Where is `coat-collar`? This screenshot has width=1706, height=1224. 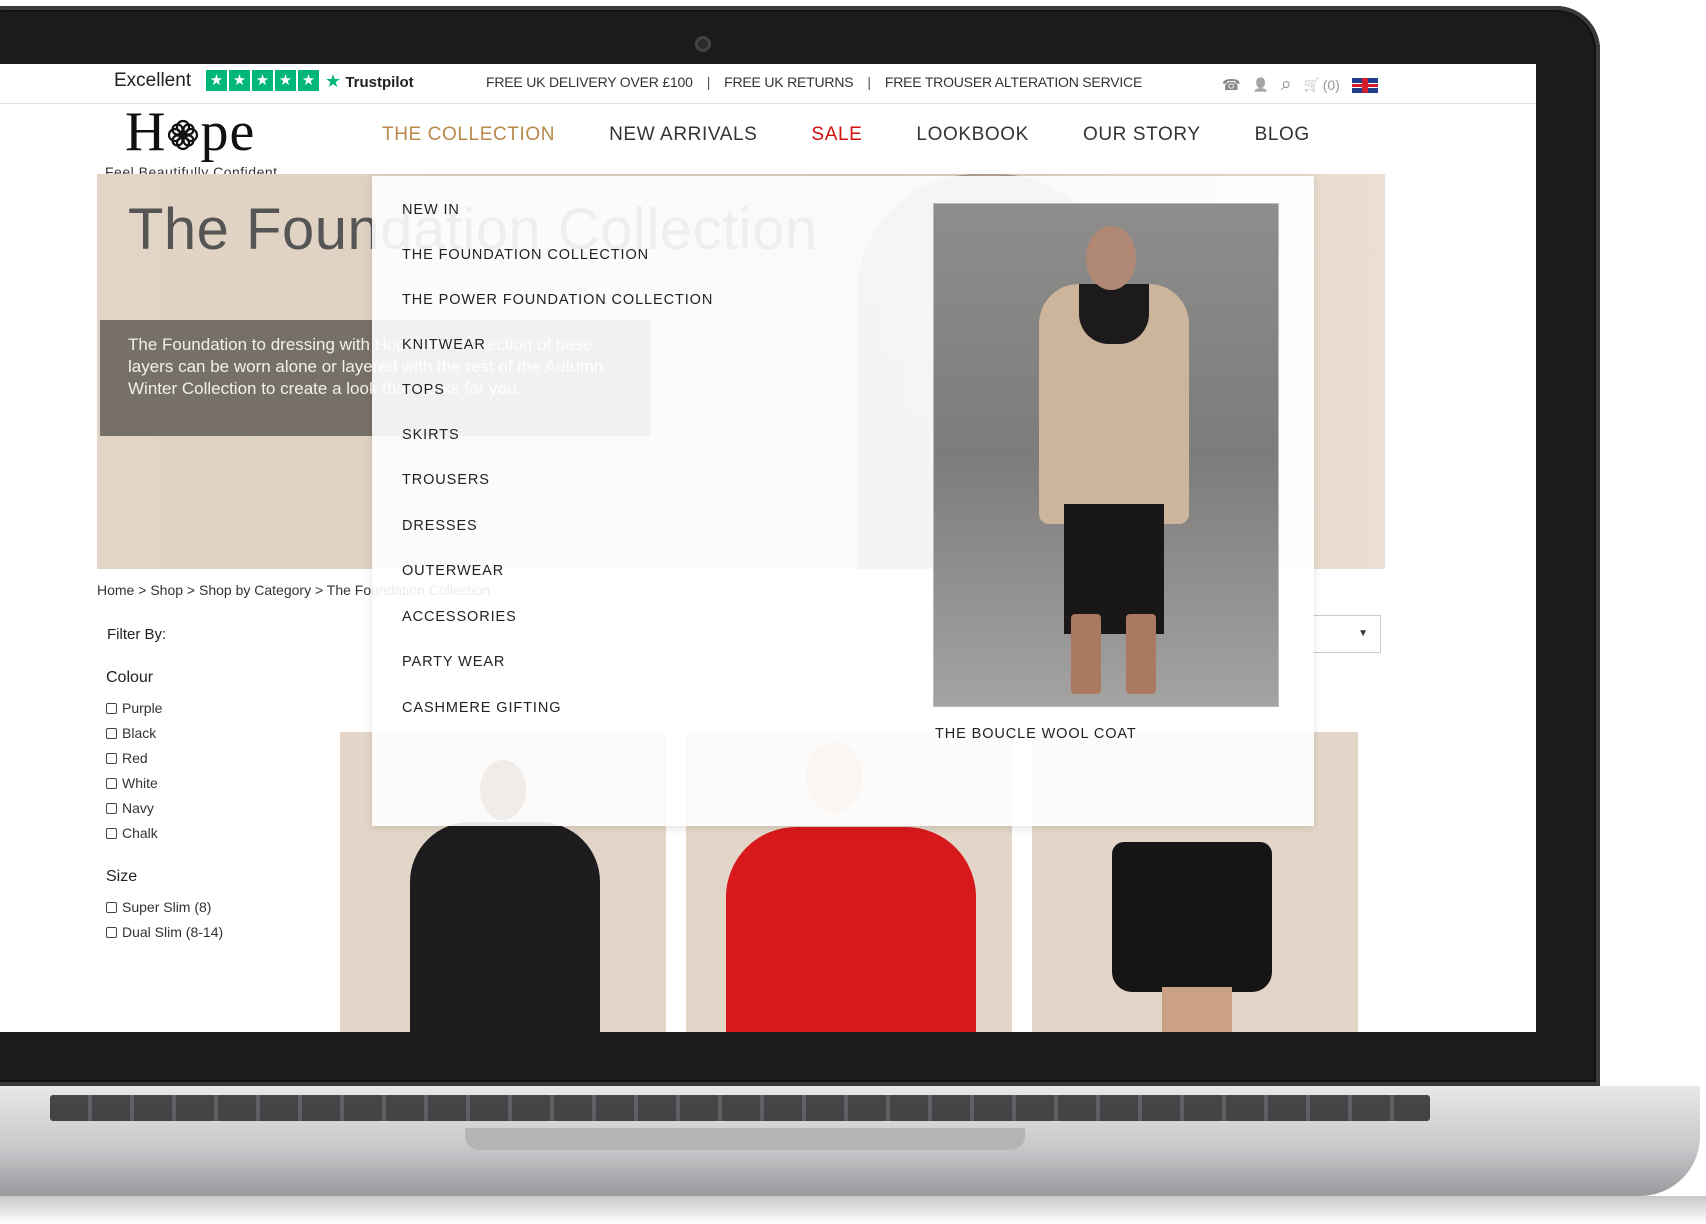 coat-collar is located at coordinates (1114, 314).